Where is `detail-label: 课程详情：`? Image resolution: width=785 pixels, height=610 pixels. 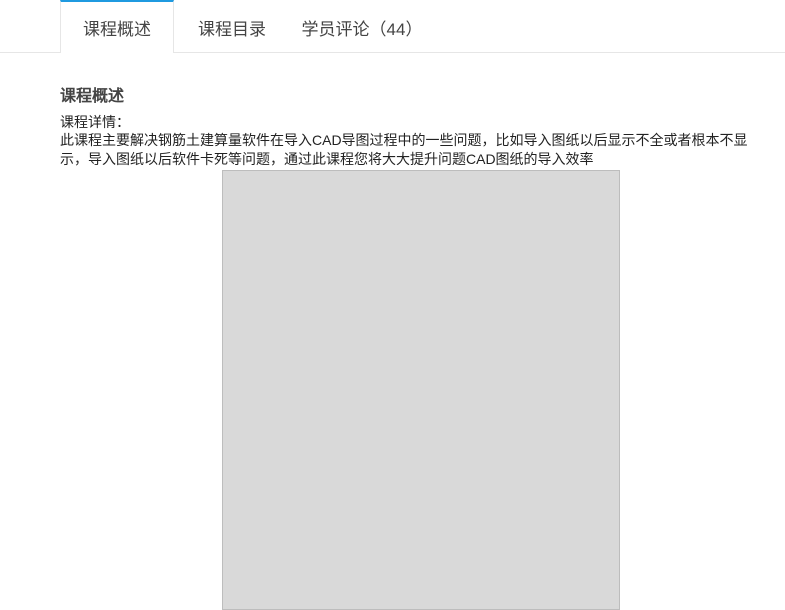
detail-label: 课程详情： is located at coordinates (95, 122).